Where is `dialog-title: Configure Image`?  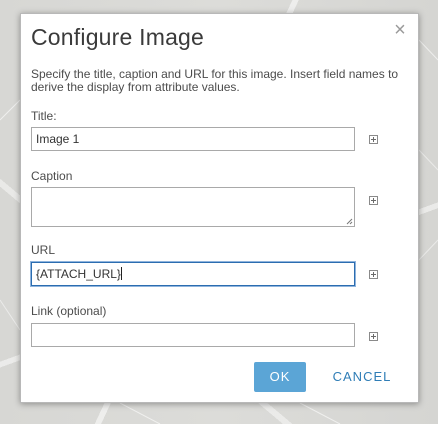
dialog-title: Configure Image is located at coordinates (118, 37).